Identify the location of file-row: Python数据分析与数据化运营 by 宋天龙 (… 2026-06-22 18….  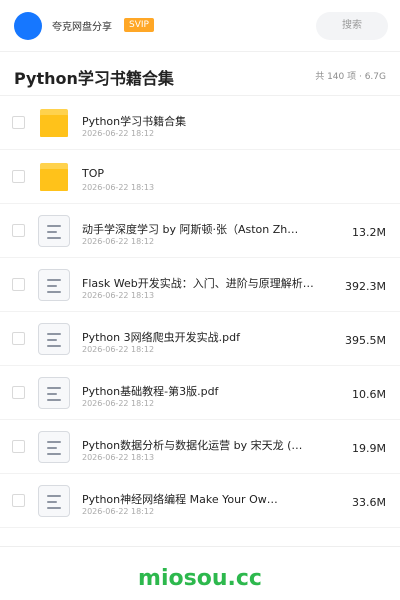
(200, 447).